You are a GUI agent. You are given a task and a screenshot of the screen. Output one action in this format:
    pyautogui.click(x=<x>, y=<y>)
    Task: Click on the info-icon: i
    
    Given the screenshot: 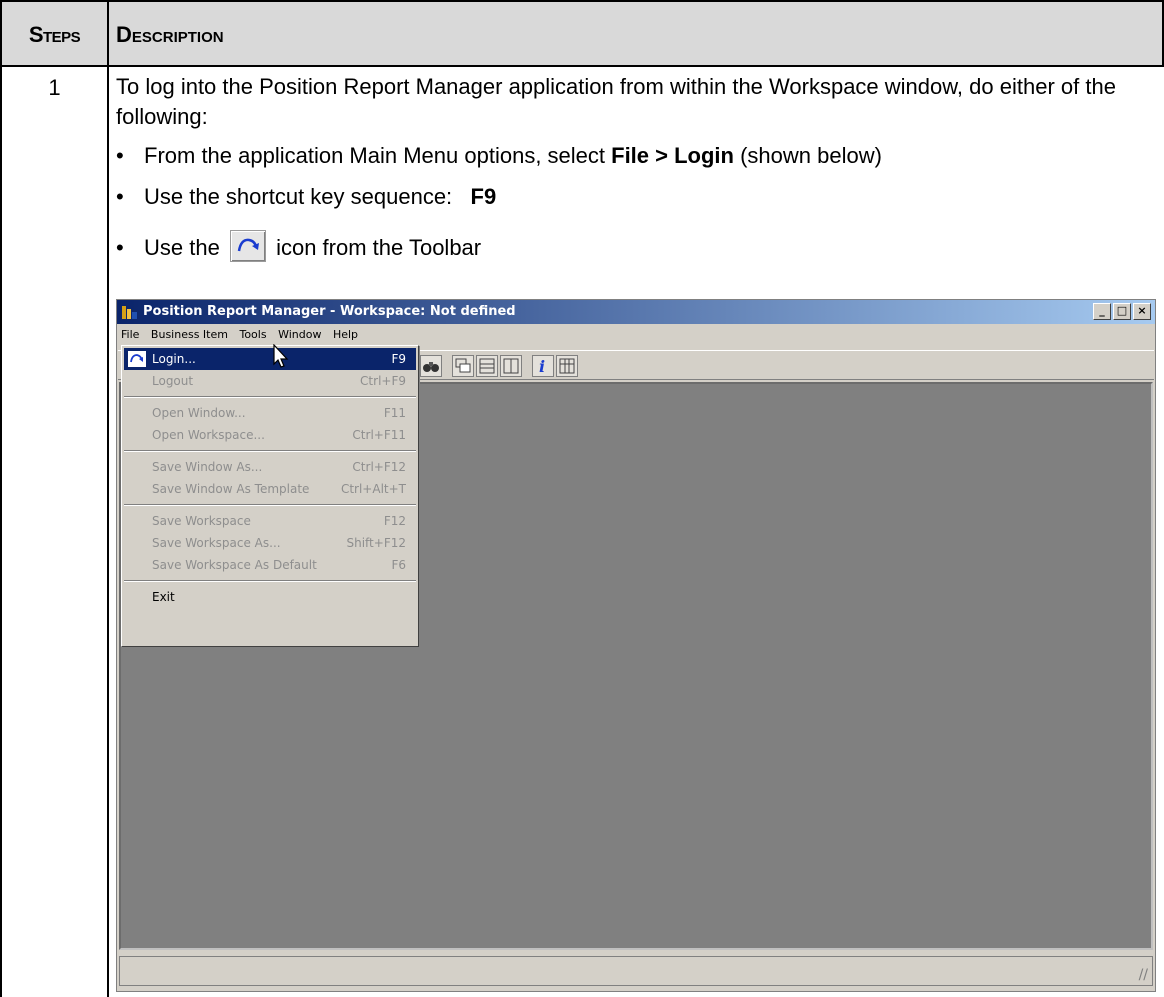 What is the action you would take?
    pyautogui.click(x=543, y=366)
    